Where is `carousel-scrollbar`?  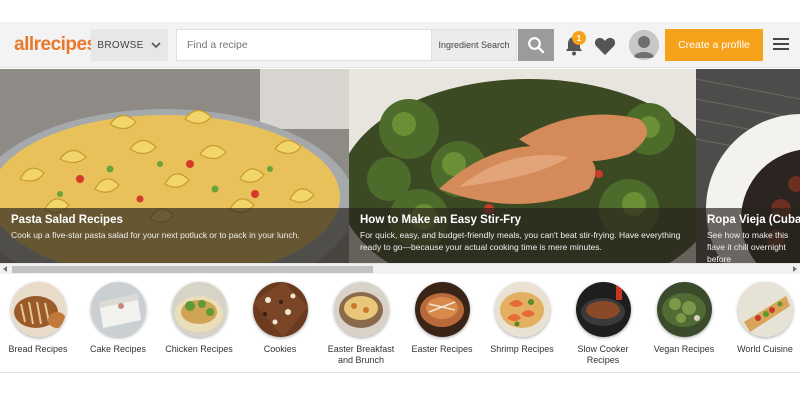 carousel-scrollbar is located at coordinates (400, 268).